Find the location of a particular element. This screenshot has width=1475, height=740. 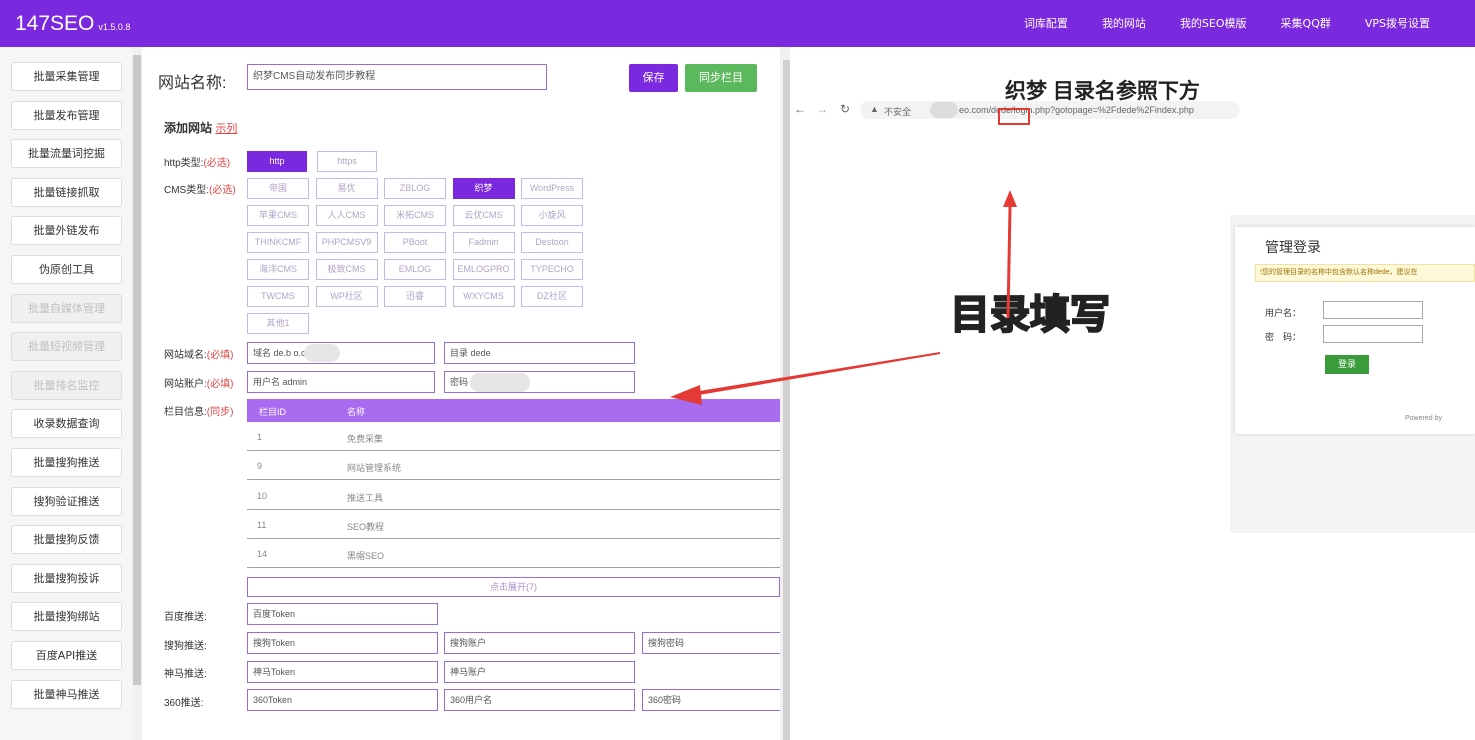

360-token-input: 360Token is located at coordinates (342, 700).